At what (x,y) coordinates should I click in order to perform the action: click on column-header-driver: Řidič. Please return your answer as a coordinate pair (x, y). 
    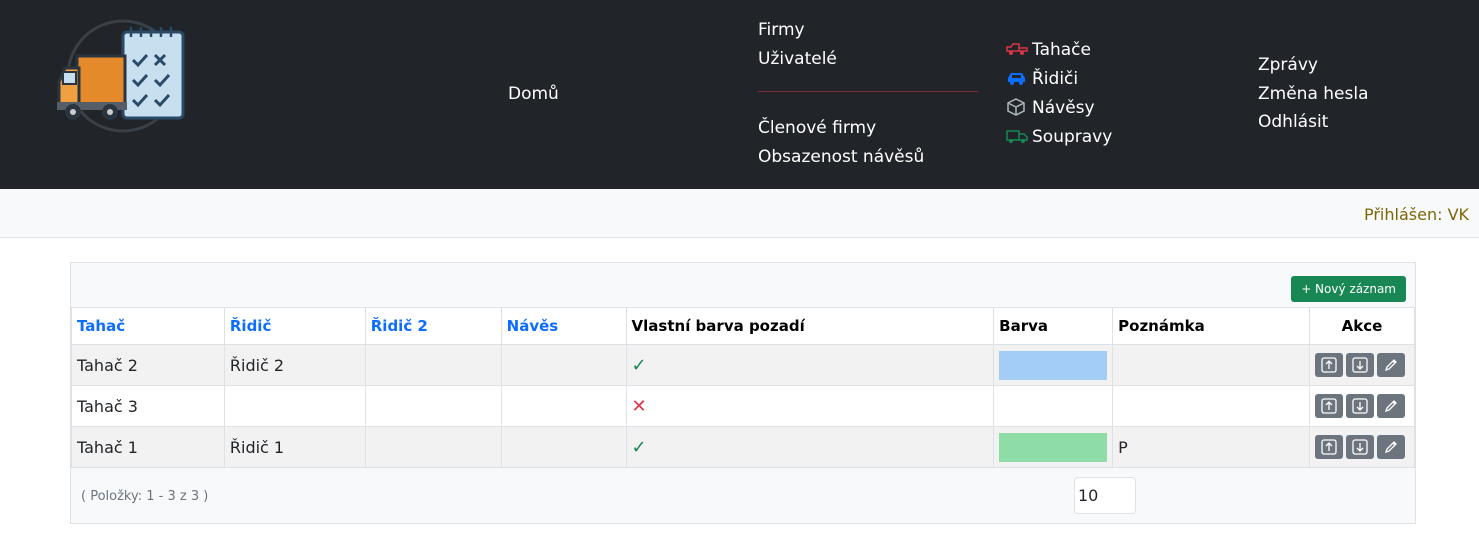
    Looking at the image, I should click on (294, 326).